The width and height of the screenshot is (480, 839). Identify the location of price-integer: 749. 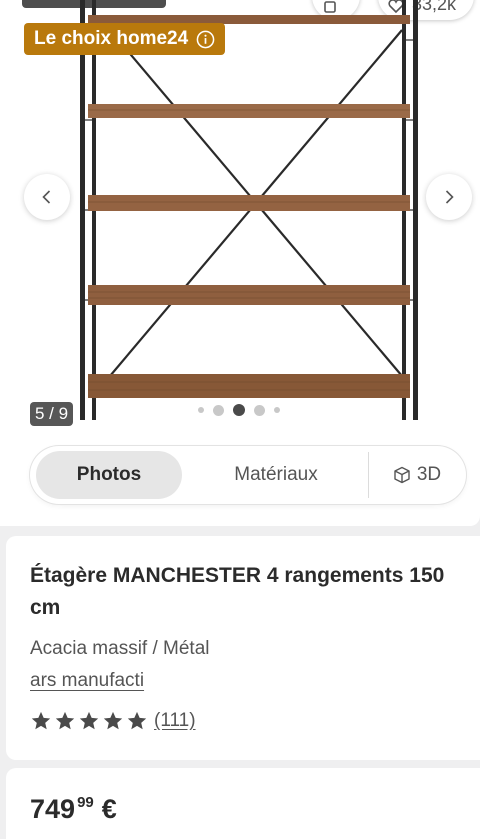
(53, 809).